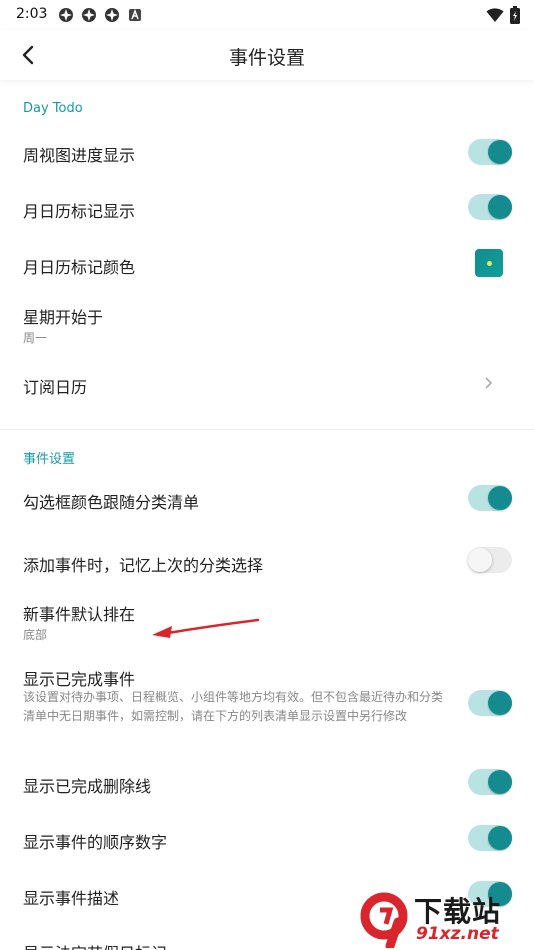  I want to click on month-marker-toggle, so click(490, 207).